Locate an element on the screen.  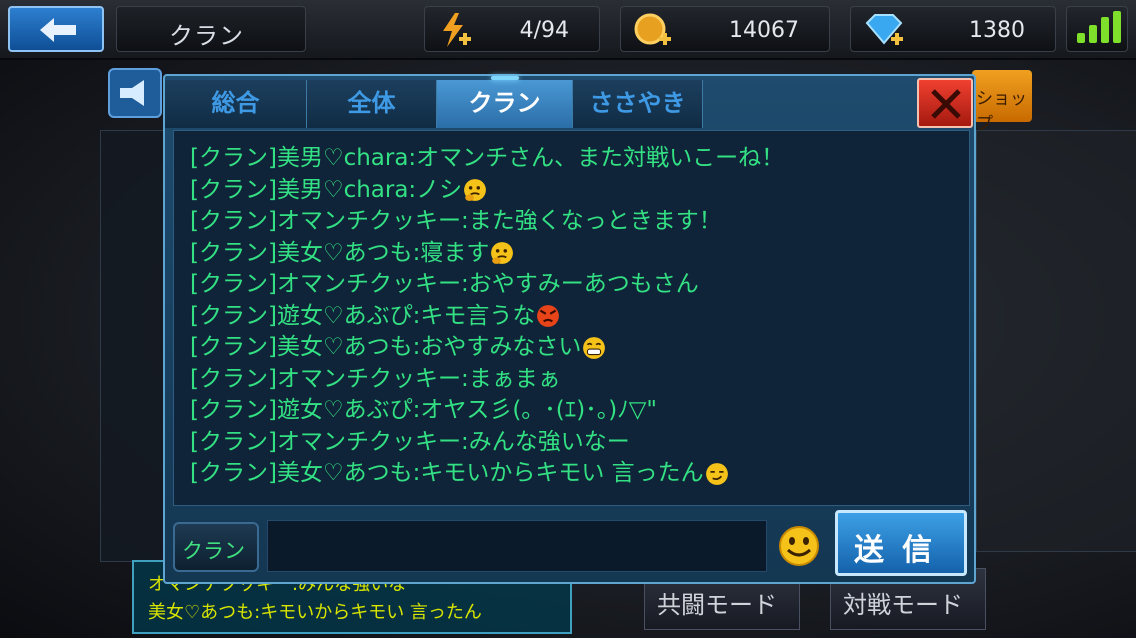
chat-message-text: [クラン]オマンチクッキー:まぁまぁ is located at coordinates (375, 378).